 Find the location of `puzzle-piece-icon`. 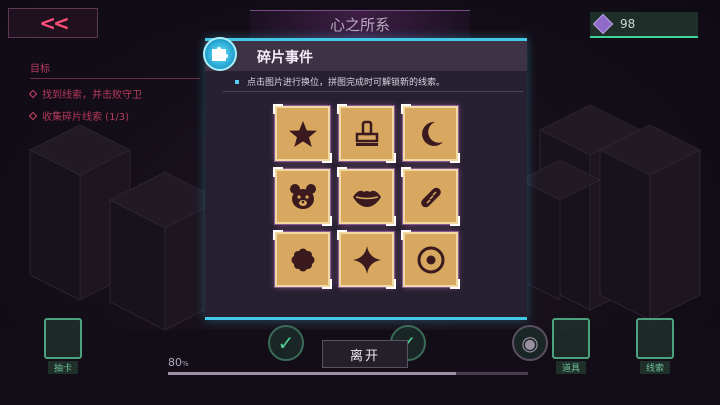

puzzle-piece-icon is located at coordinates (220, 54).